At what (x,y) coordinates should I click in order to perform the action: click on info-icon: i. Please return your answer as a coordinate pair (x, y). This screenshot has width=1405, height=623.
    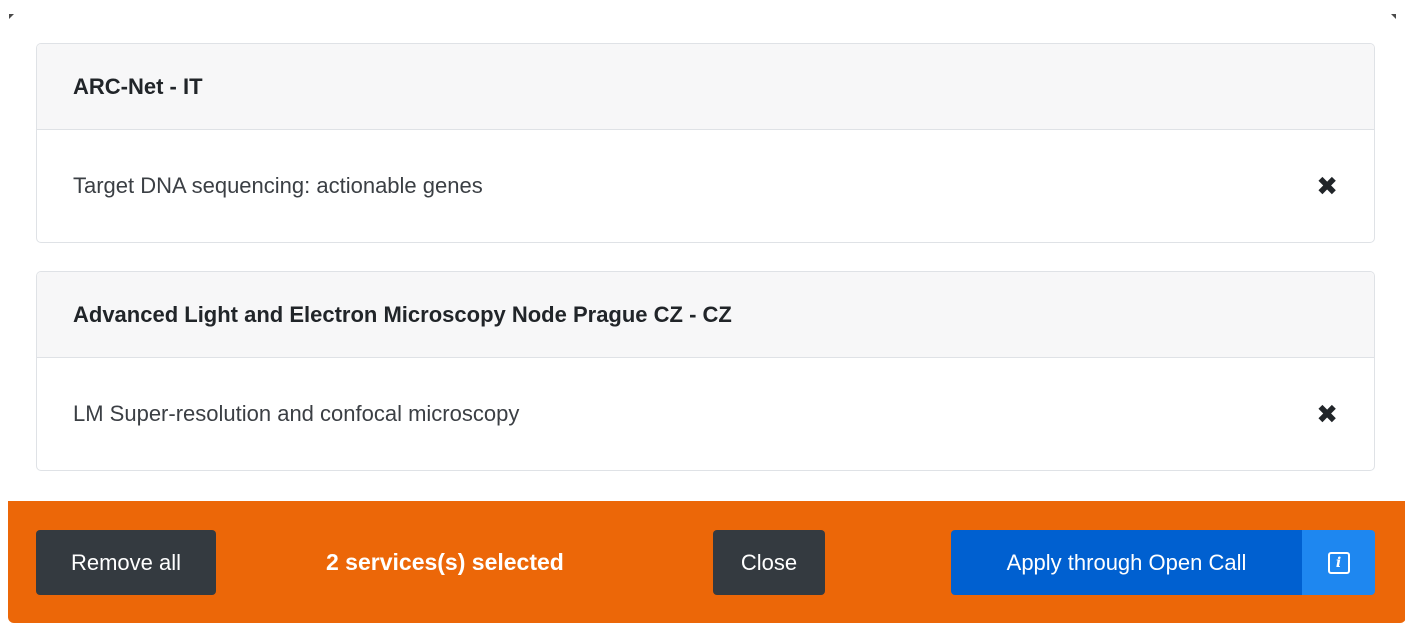
    Looking at the image, I should click on (1338, 562).